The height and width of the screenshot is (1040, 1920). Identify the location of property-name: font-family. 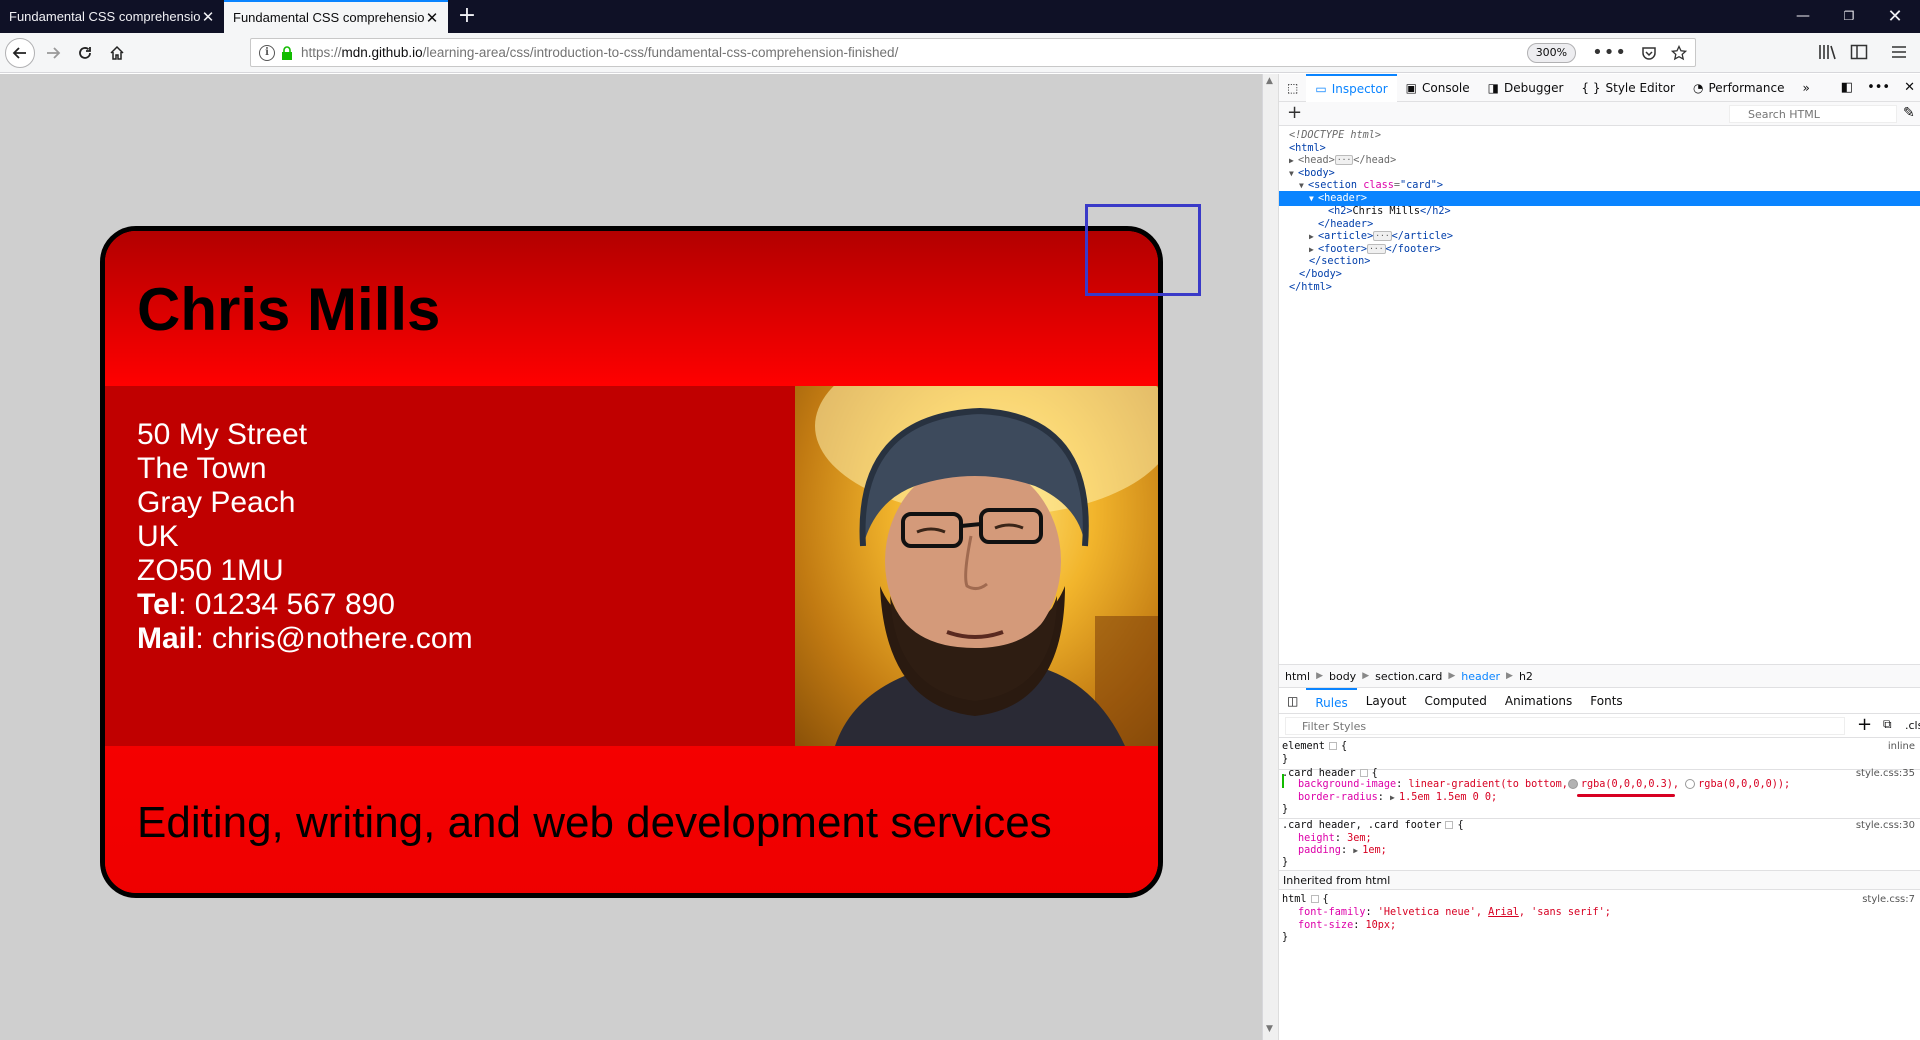
(1332, 912).